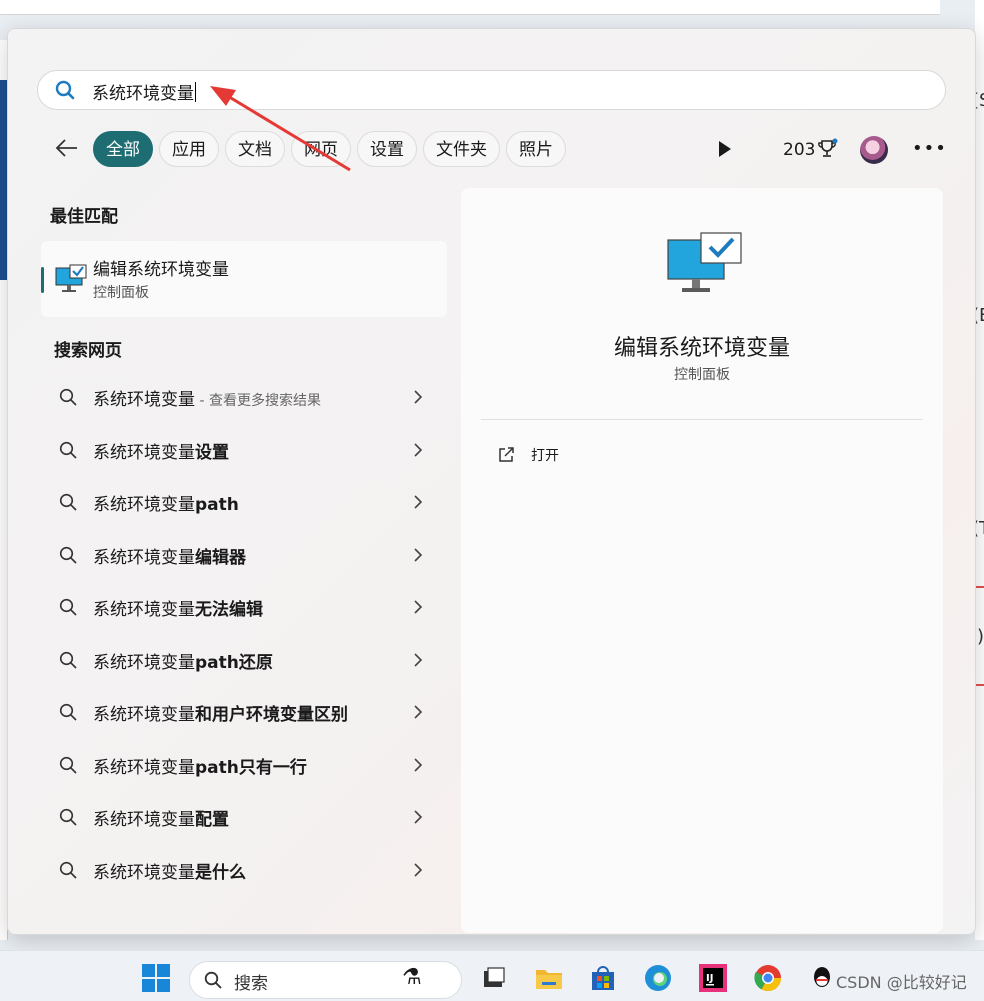 This screenshot has width=984, height=1001. Describe the element at coordinates (189, 149) in the screenshot. I see `tab-apps: 应用` at that location.